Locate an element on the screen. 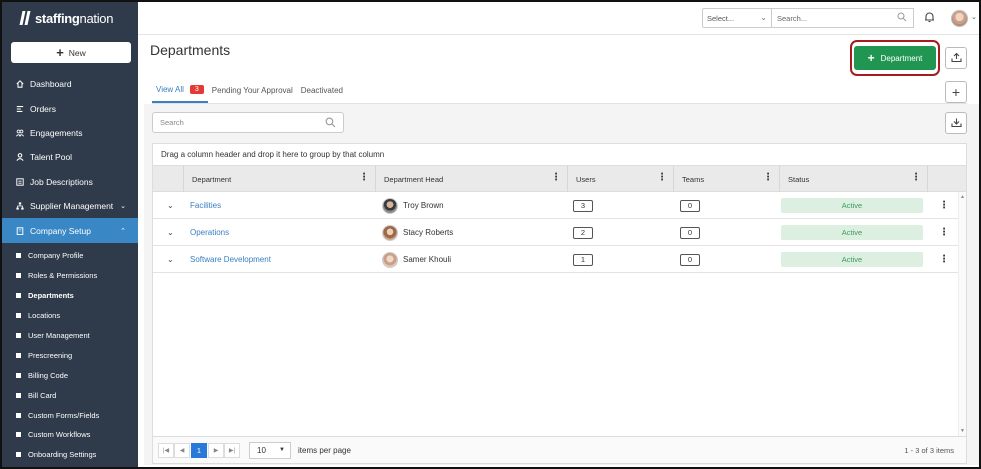 The height and width of the screenshot is (469, 981). scroll-down-icon: ▼ is located at coordinates (962, 431).